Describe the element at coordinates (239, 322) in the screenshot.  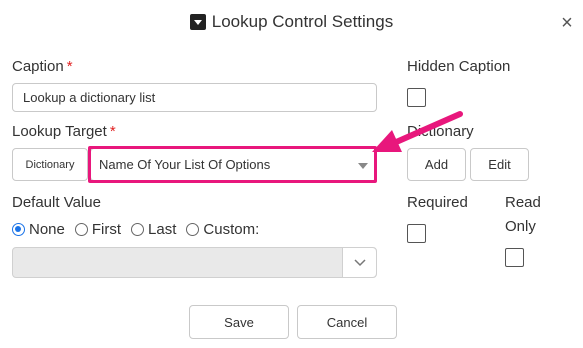
I see `save-button: Save` at that location.